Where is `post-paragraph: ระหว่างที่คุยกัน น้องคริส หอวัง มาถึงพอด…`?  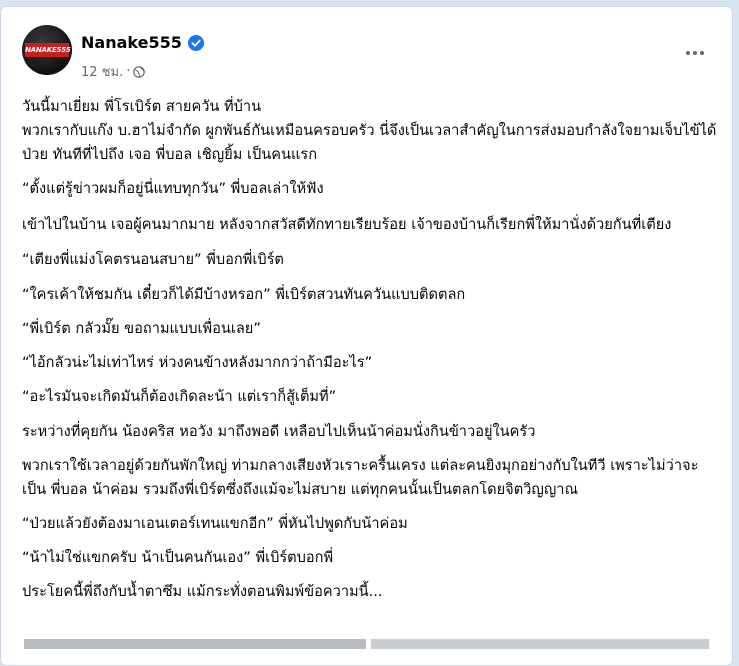
post-paragraph: ระหว่างที่คุยกัน น้องคริส หอวัง มาถึงพอด… is located at coordinates (279, 431).